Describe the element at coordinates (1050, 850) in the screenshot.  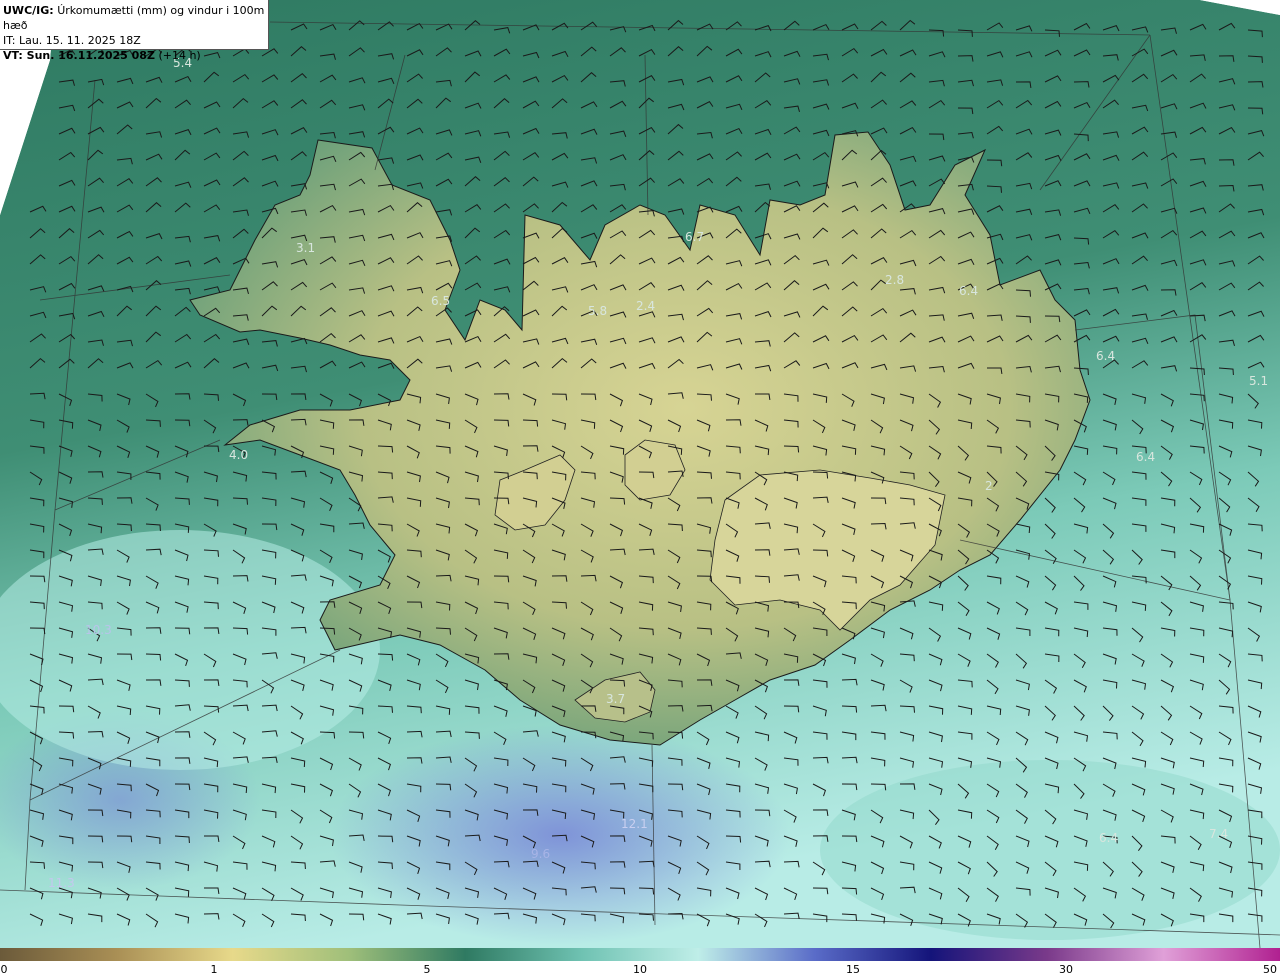
I see `moderate-precip-area` at that location.